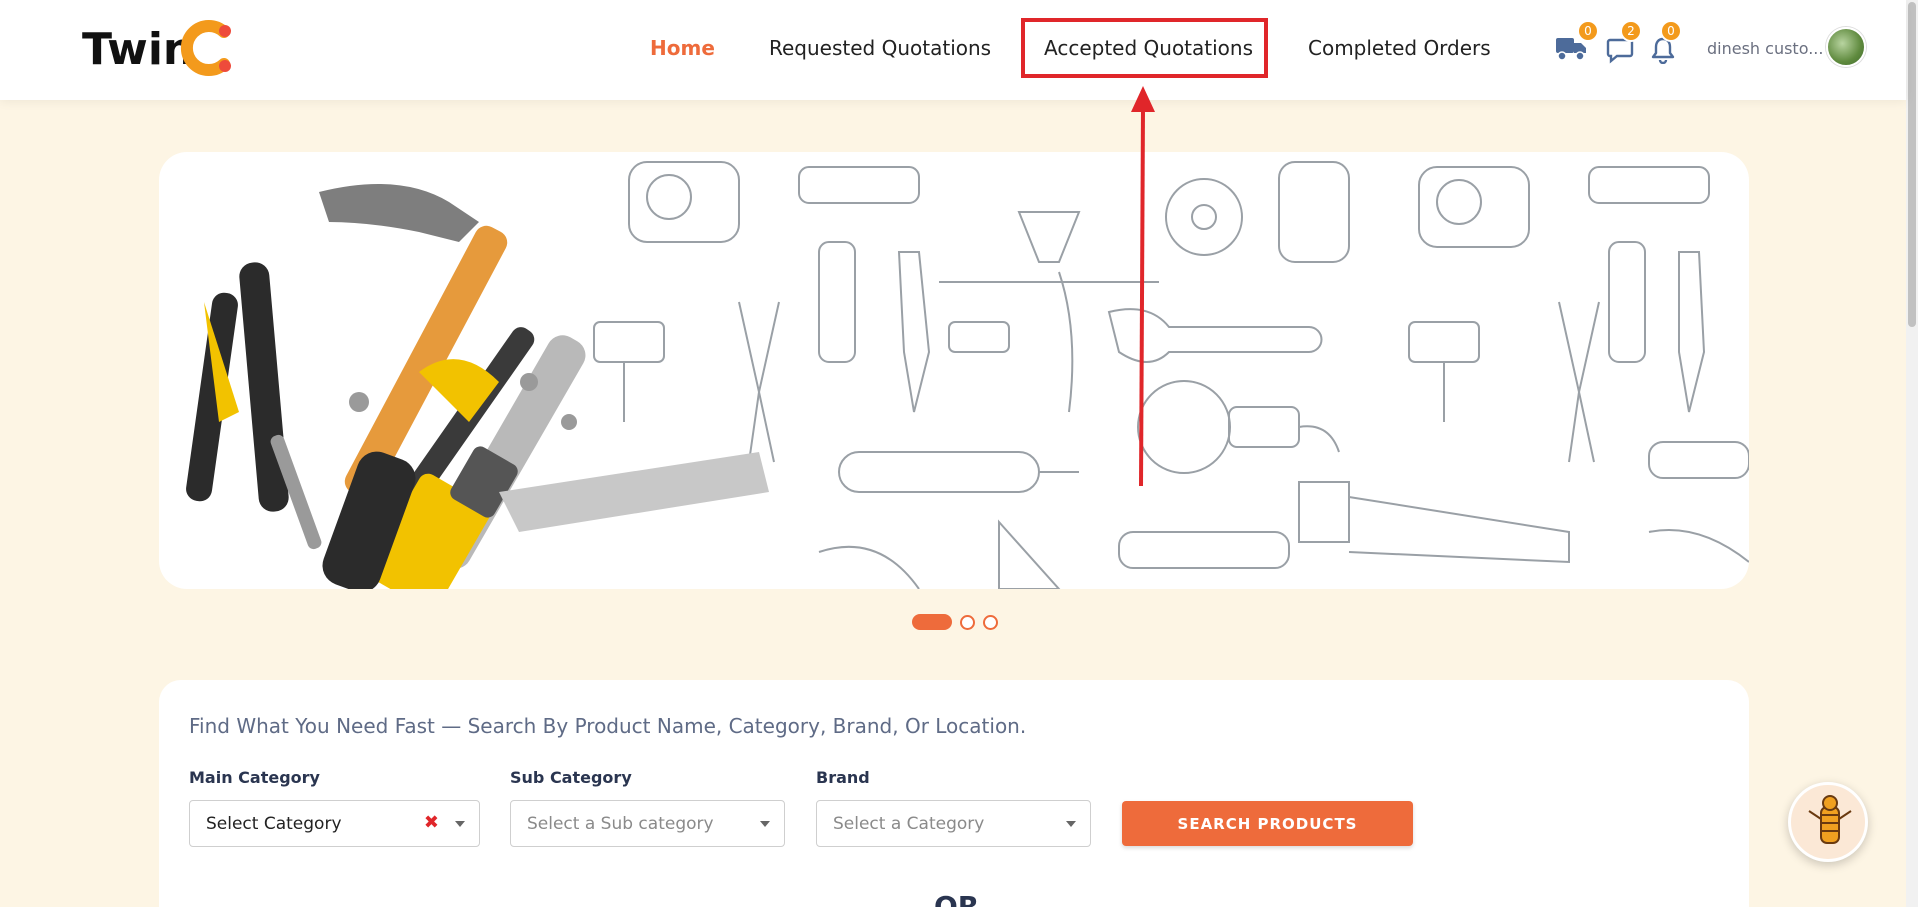 This screenshot has width=1918, height=907. Describe the element at coordinates (957, 898) in the screenshot. I see `or-divider: OR` at that location.